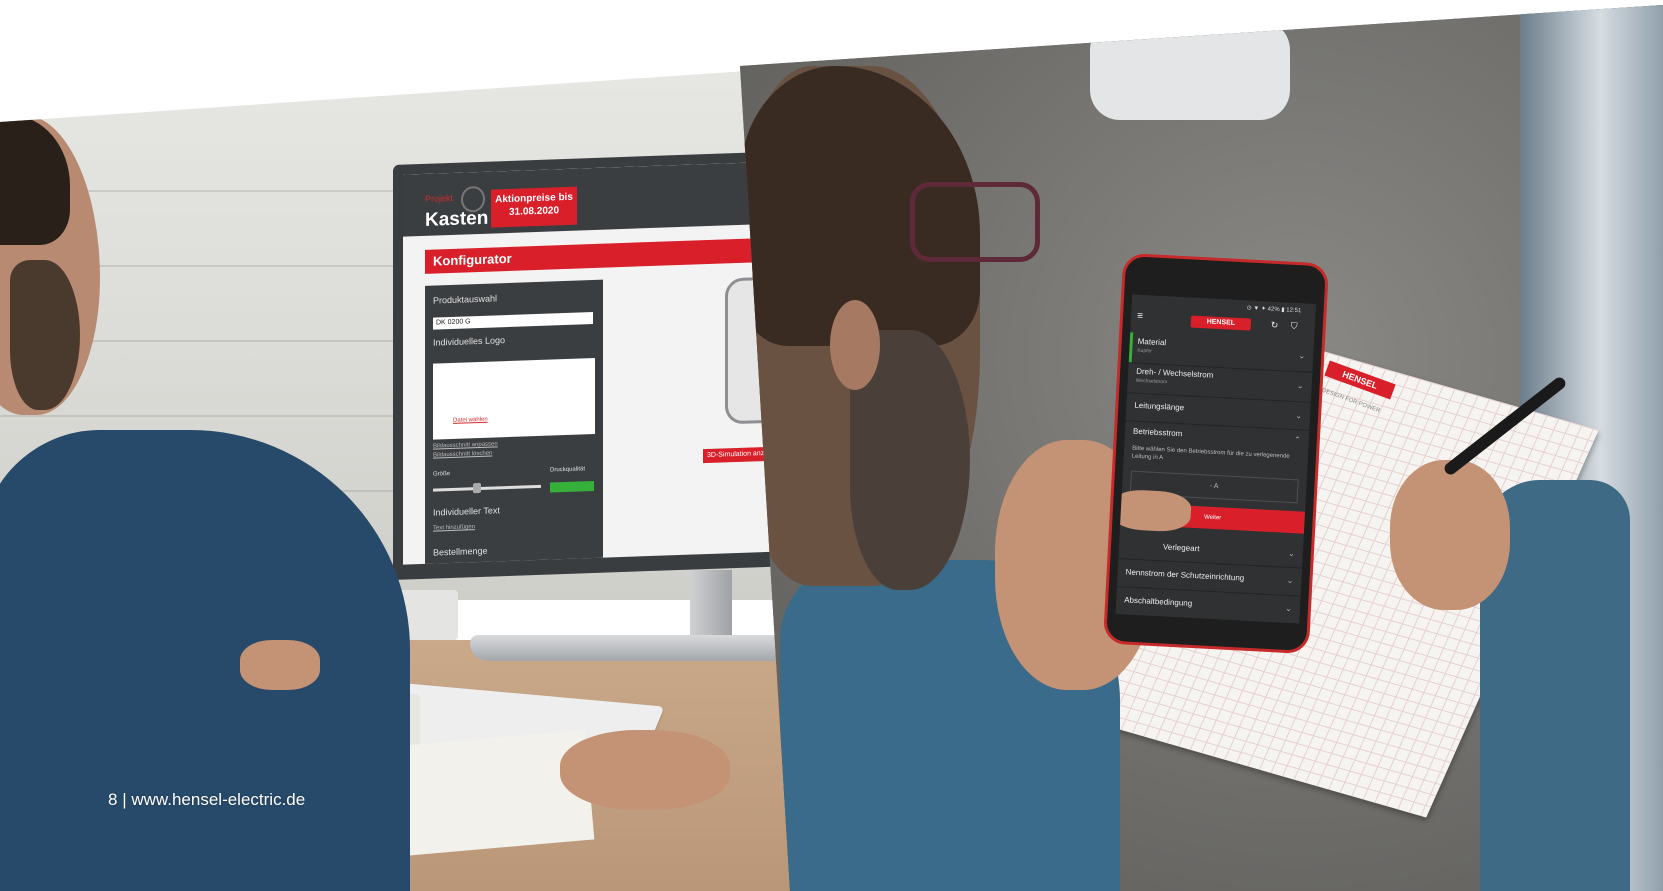 This screenshot has height=891, width=1663. What do you see at coordinates (113, 799) in the screenshot?
I see `page-number: 8` at bounding box center [113, 799].